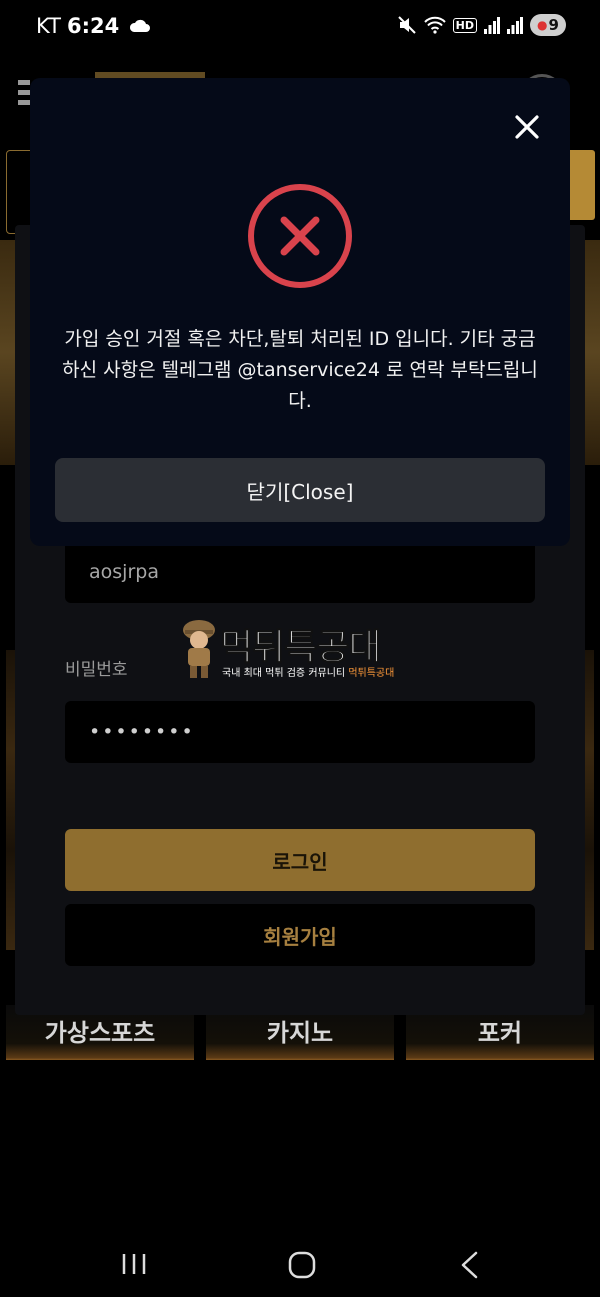 This screenshot has width=600, height=1297. I want to click on menu-icon, so click(24, 95).